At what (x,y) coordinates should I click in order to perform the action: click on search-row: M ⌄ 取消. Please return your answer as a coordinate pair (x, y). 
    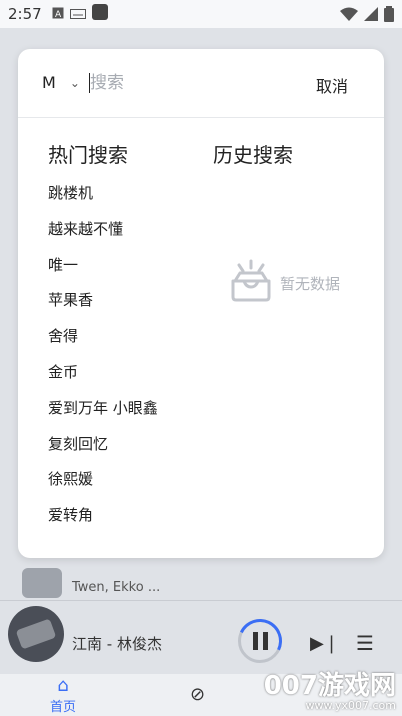
    Looking at the image, I should click on (201, 83).